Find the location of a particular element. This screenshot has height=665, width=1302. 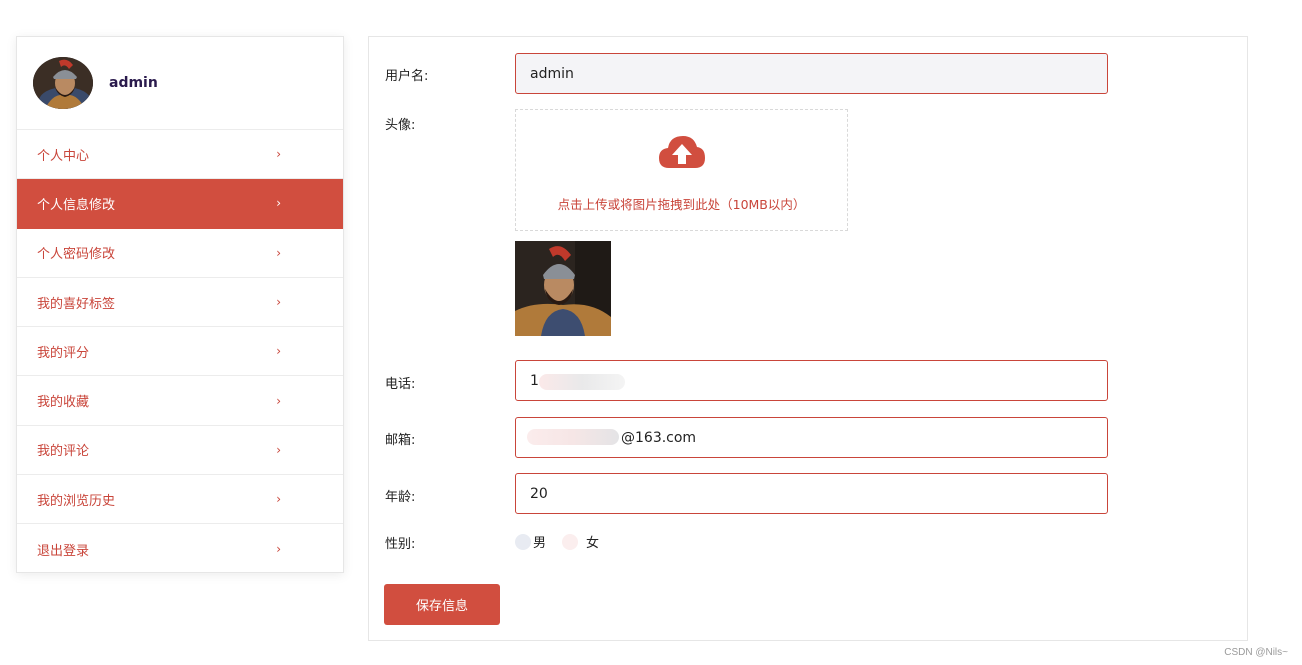

age-input is located at coordinates (811, 493).